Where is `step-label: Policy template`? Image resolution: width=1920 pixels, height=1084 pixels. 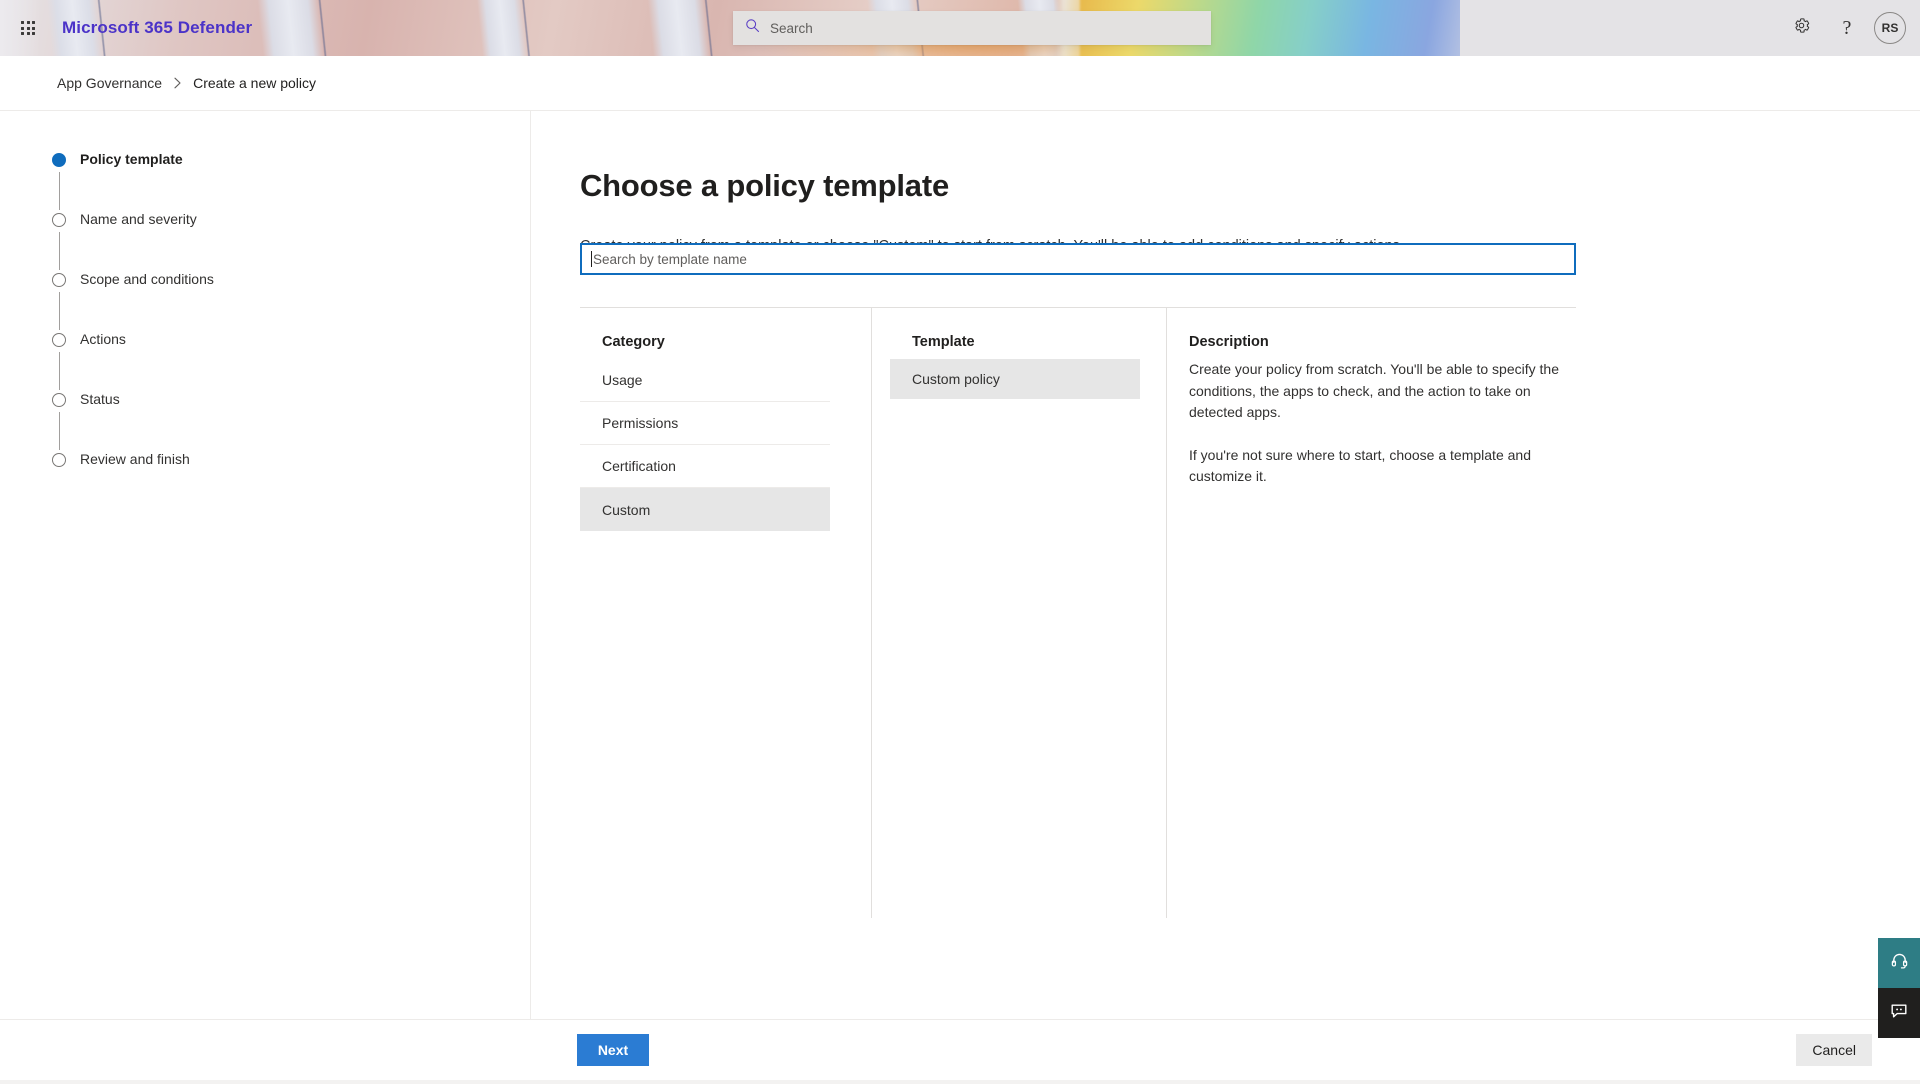 step-label: Policy template is located at coordinates (131, 159).